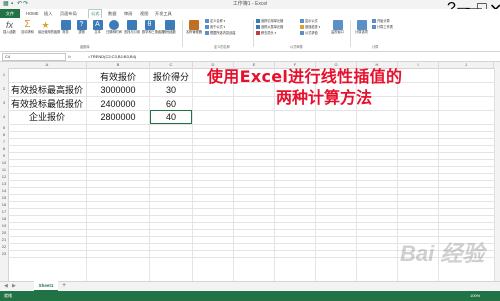 This screenshot has width=500, height=301. Describe the element at coordinates (68, 13) in the screenshot. I see `tab-page-layout: 页面布局` at that location.